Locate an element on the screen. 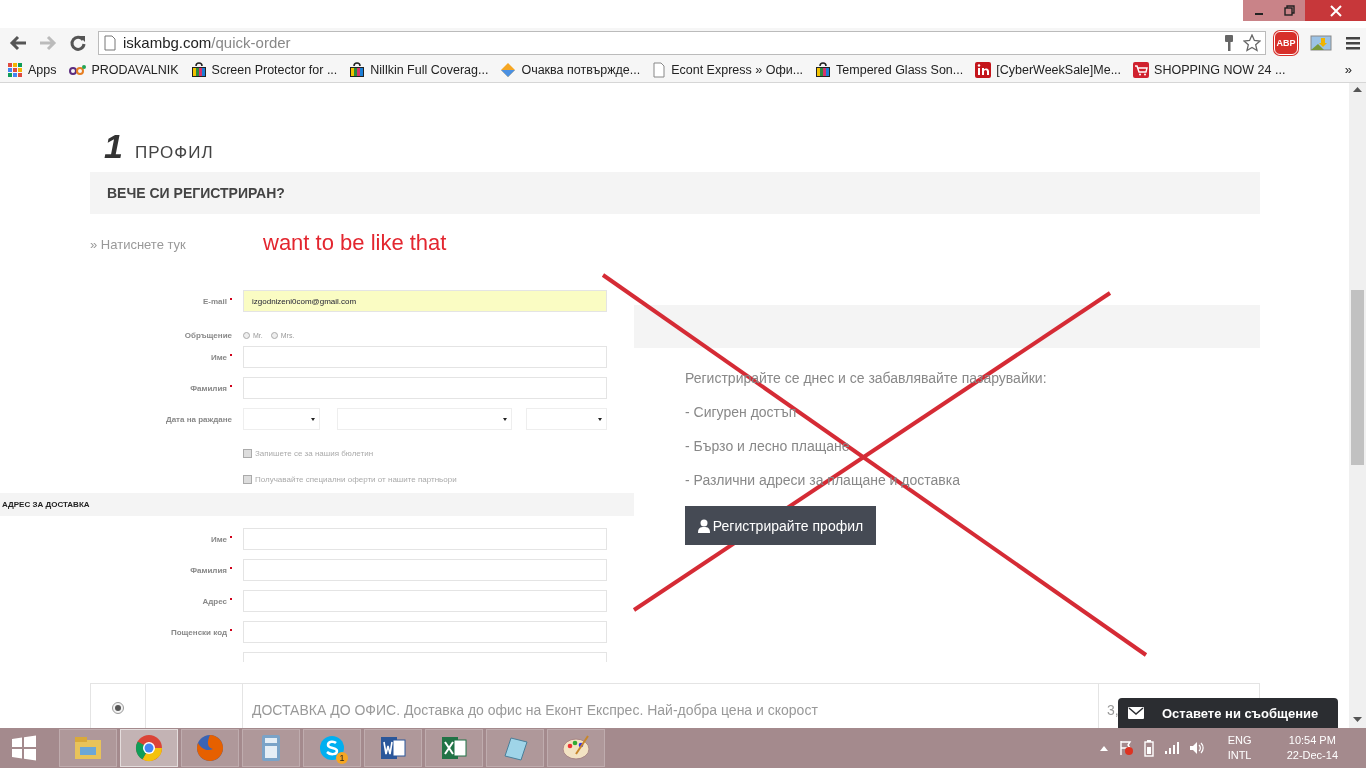 Image resolution: width=1366 pixels, height=768 pixels. firefox-icon is located at coordinates (210, 748).